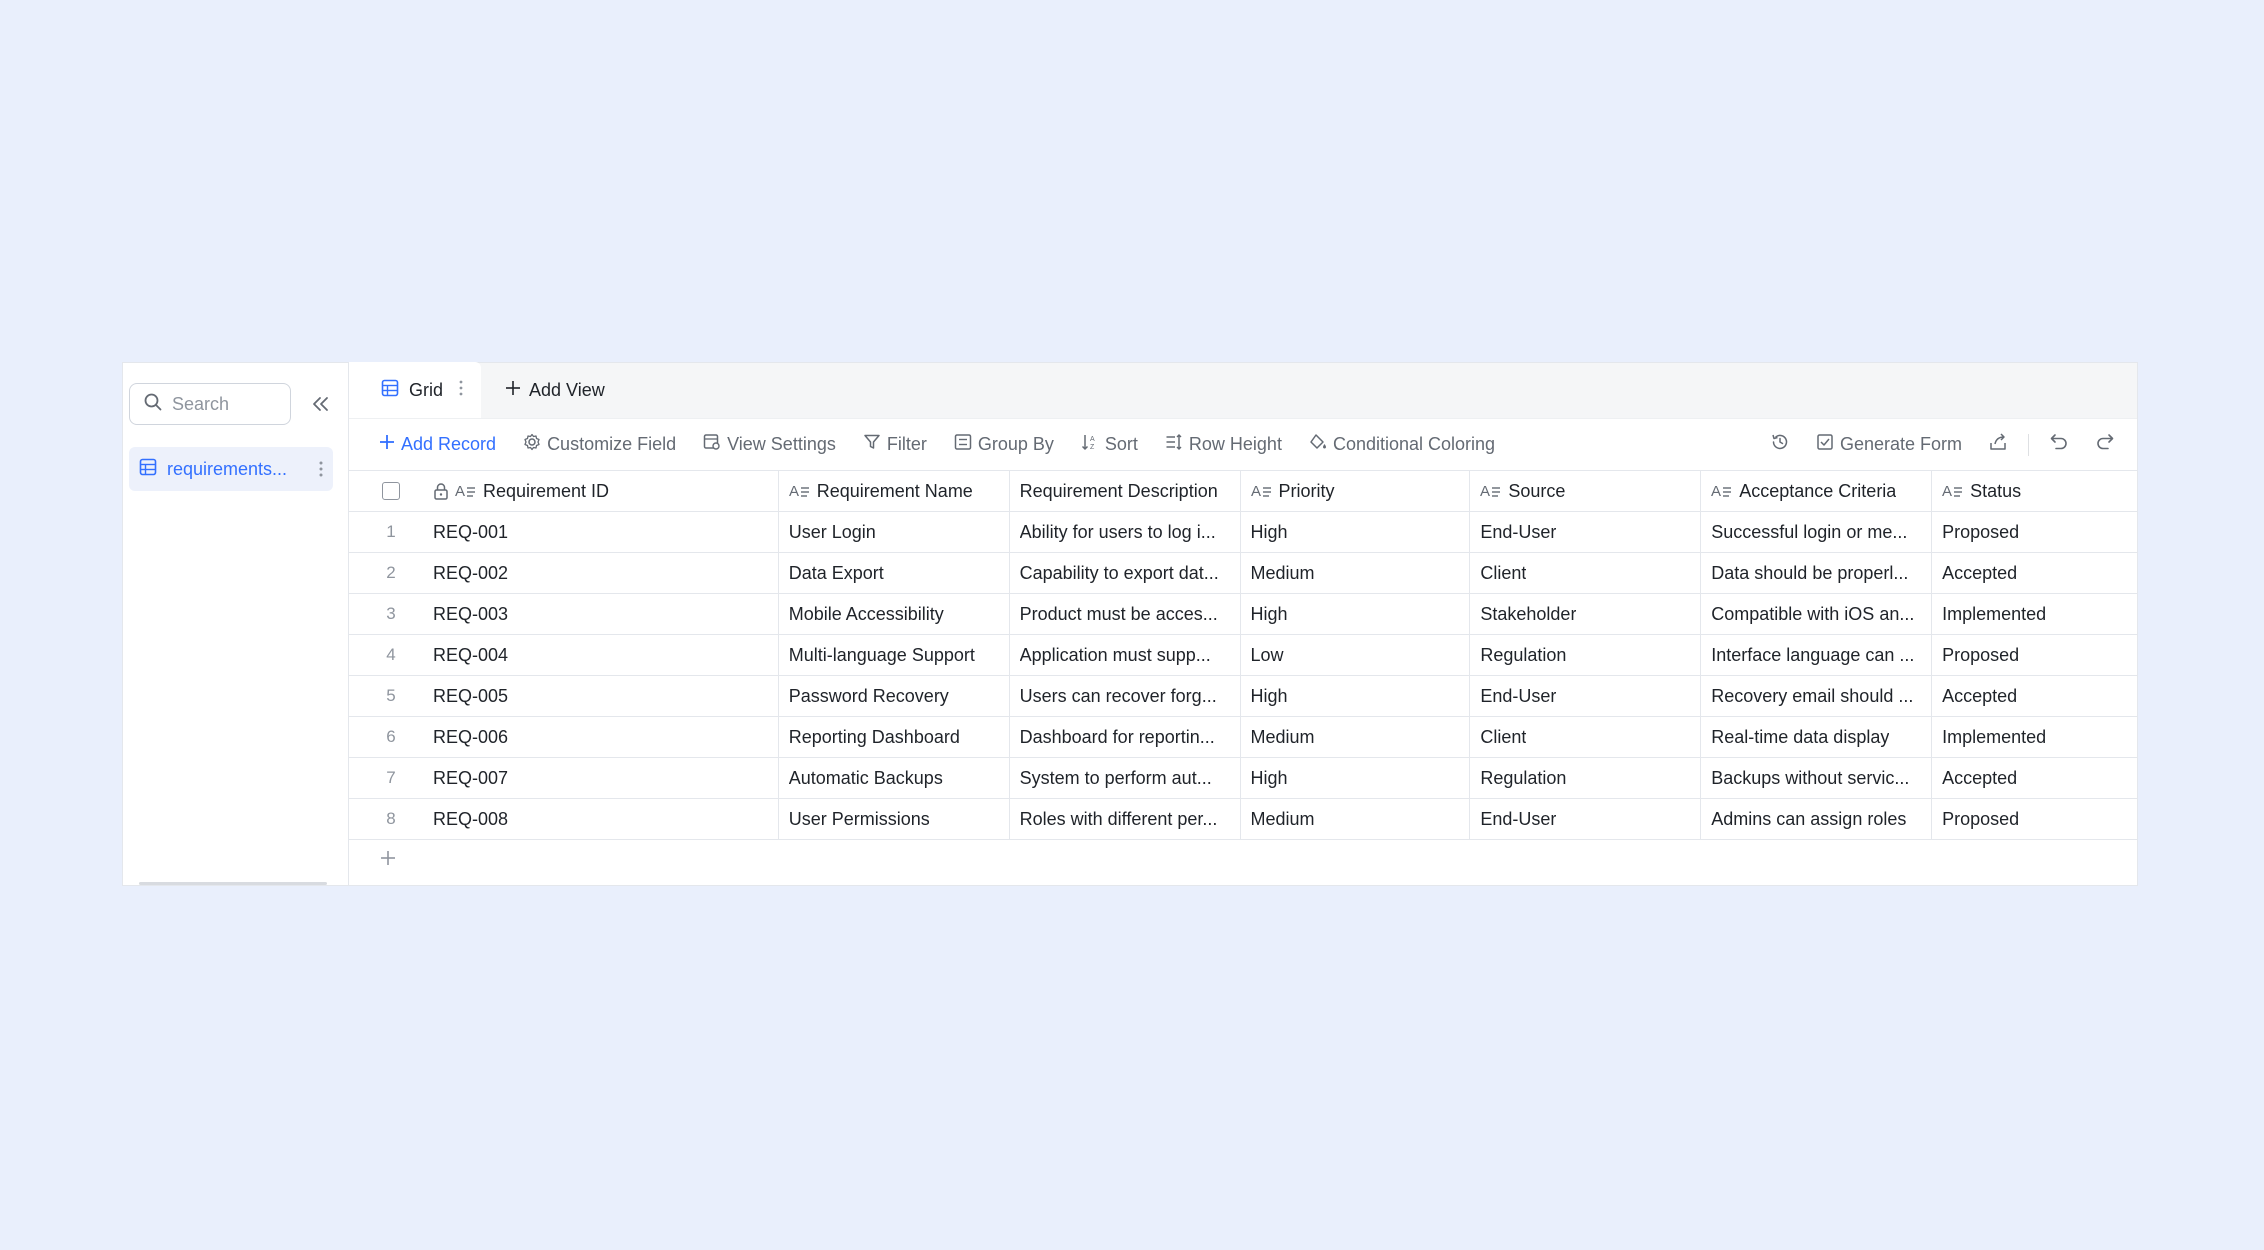 The height and width of the screenshot is (1250, 2264). I want to click on column-header-requirement-description: Requirement Description, so click(1125, 491).